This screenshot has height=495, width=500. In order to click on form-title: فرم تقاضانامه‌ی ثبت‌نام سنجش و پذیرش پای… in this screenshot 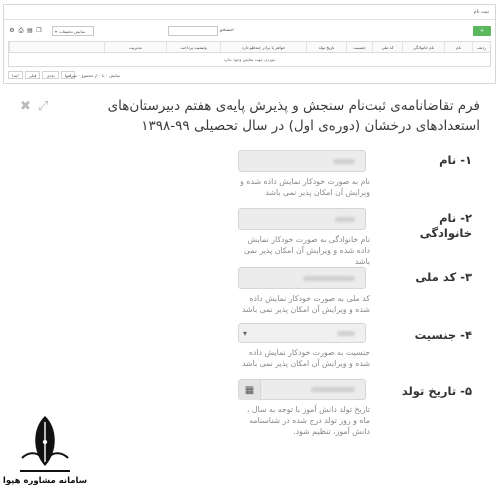, I will do `click(293, 116)`.